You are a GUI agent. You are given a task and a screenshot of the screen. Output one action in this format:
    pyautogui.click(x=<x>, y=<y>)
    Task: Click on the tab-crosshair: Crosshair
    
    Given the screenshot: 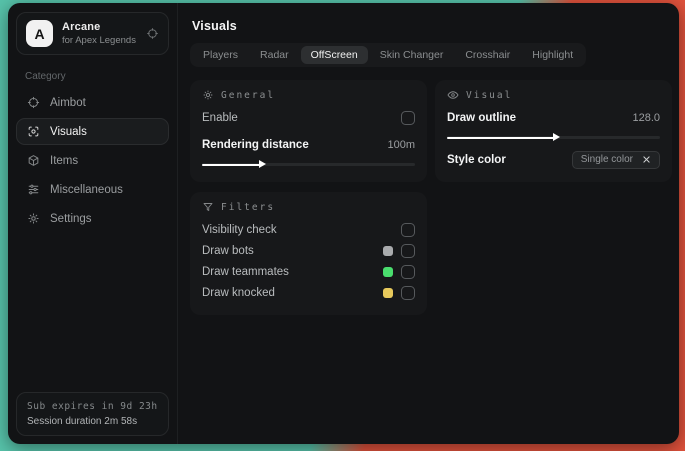 What is the action you would take?
    pyautogui.click(x=487, y=55)
    